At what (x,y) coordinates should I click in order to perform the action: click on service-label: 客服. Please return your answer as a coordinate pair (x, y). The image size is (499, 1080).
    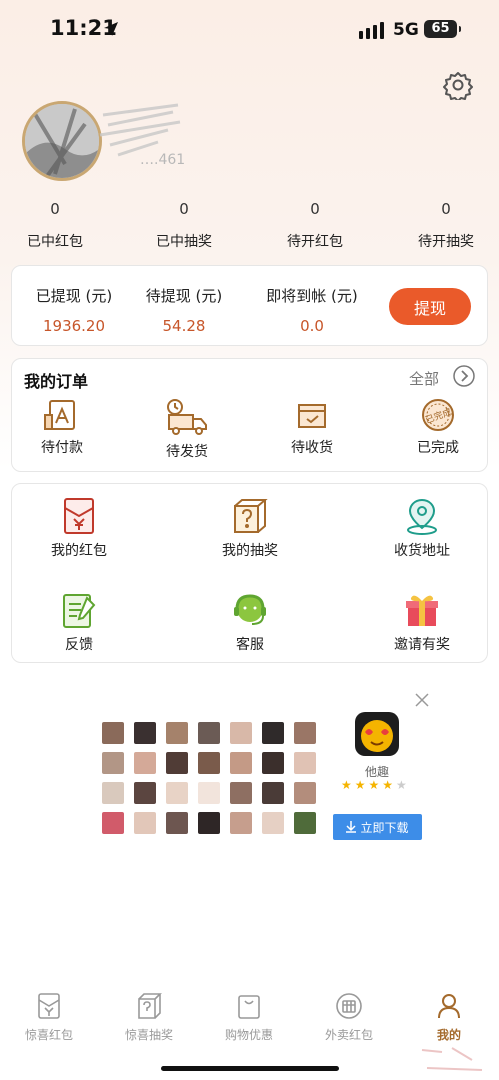
    Looking at the image, I should click on (250, 645).